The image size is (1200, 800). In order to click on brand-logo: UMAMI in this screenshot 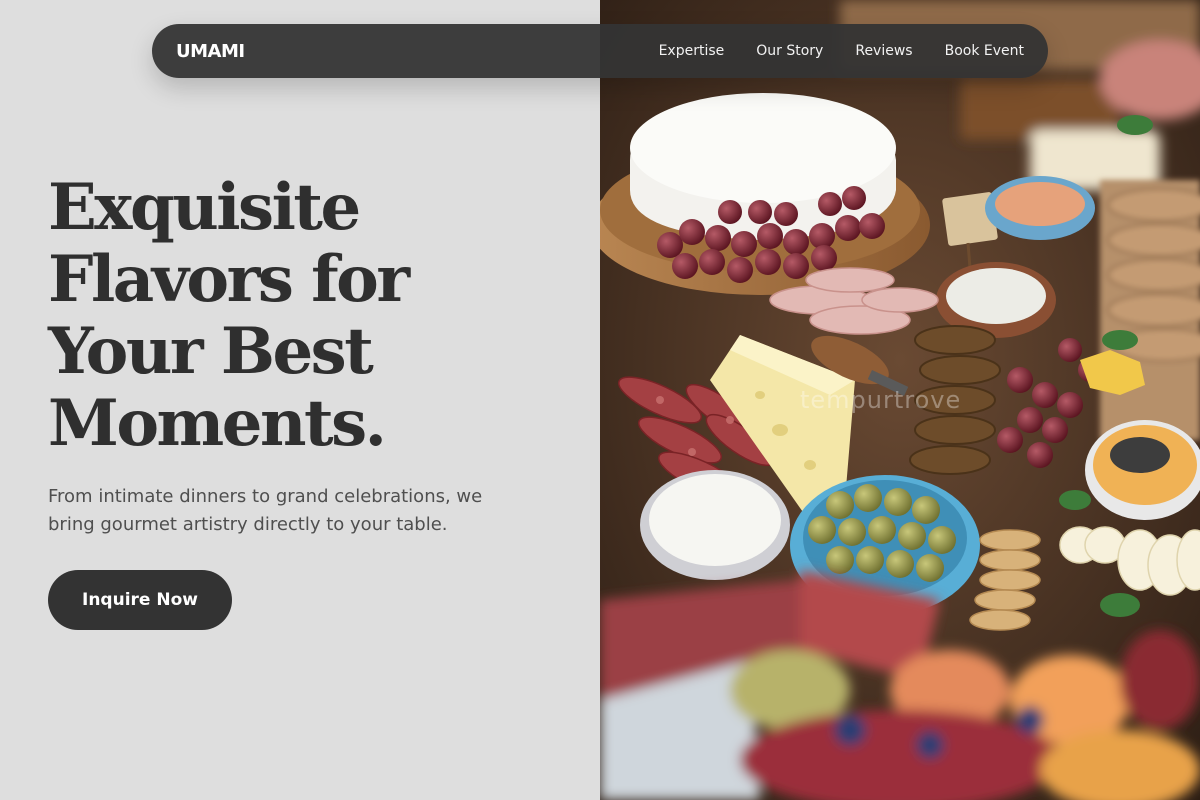, I will do `click(210, 51)`.